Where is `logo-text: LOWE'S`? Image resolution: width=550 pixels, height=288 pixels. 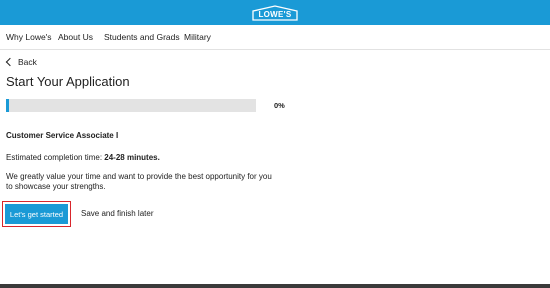
logo-text: LOWE'S is located at coordinates (275, 14).